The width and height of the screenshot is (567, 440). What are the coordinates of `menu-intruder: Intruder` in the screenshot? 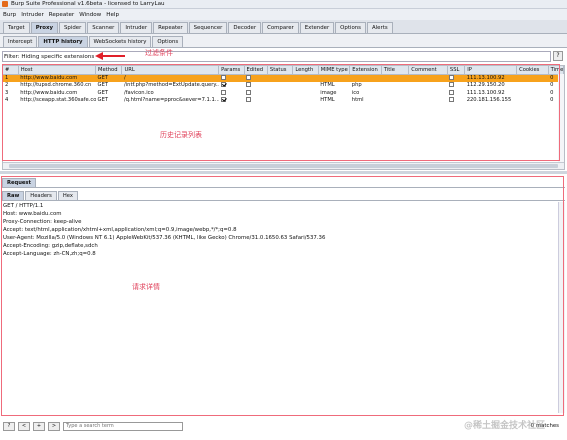 It's located at (32, 15).